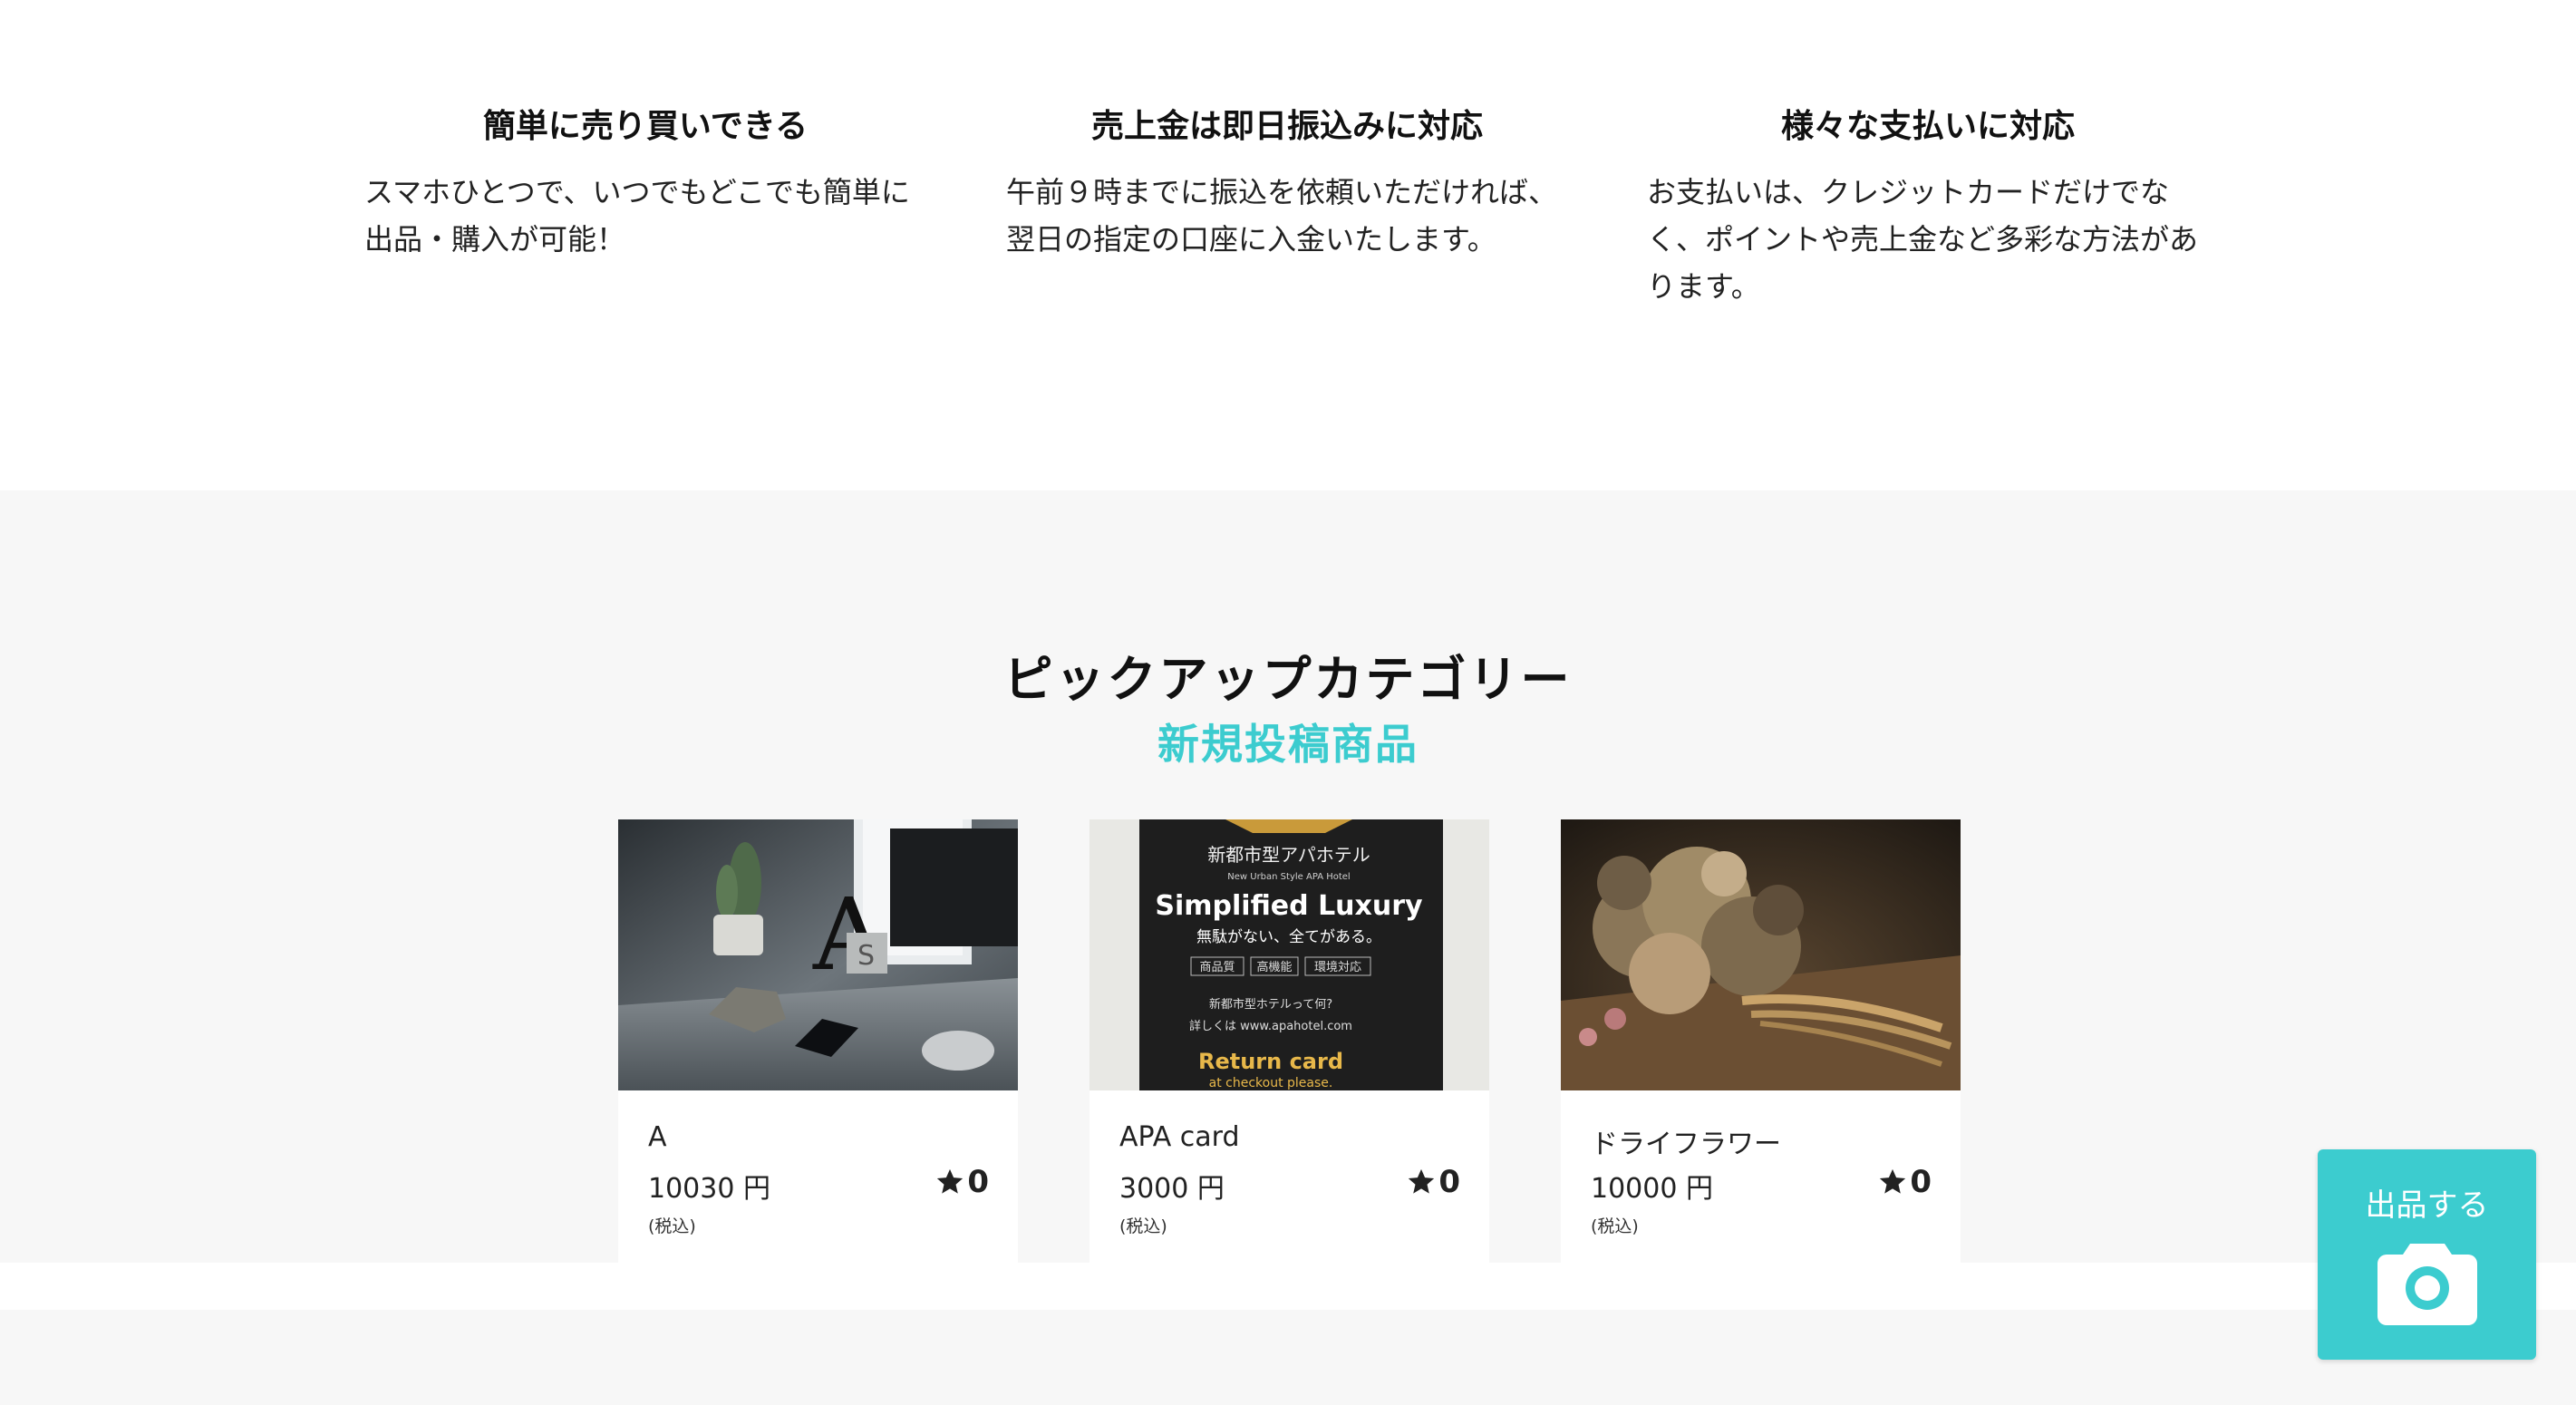 The height and width of the screenshot is (1405, 2576). What do you see at coordinates (1286, 127) in the screenshot?
I see `feature-title: 売上金は即日振込みに対応` at bounding box center [1286, 127].